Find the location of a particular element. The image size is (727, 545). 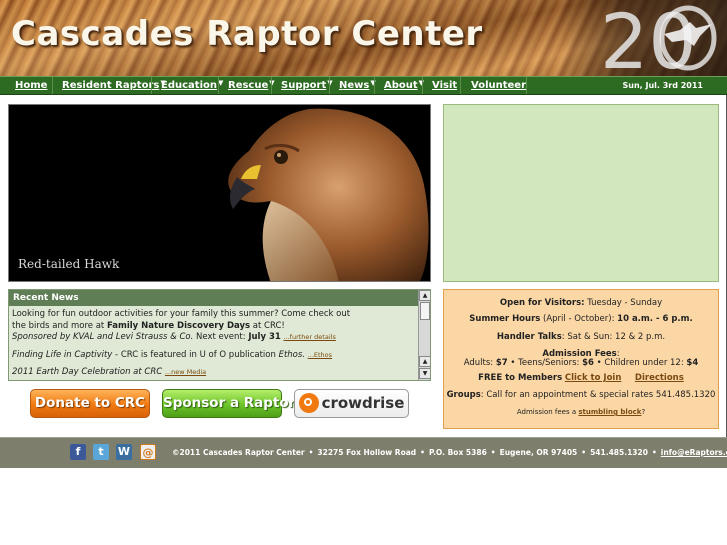

scroll-down-arrow-icon: ▼ is located at coordinates (424, 373).